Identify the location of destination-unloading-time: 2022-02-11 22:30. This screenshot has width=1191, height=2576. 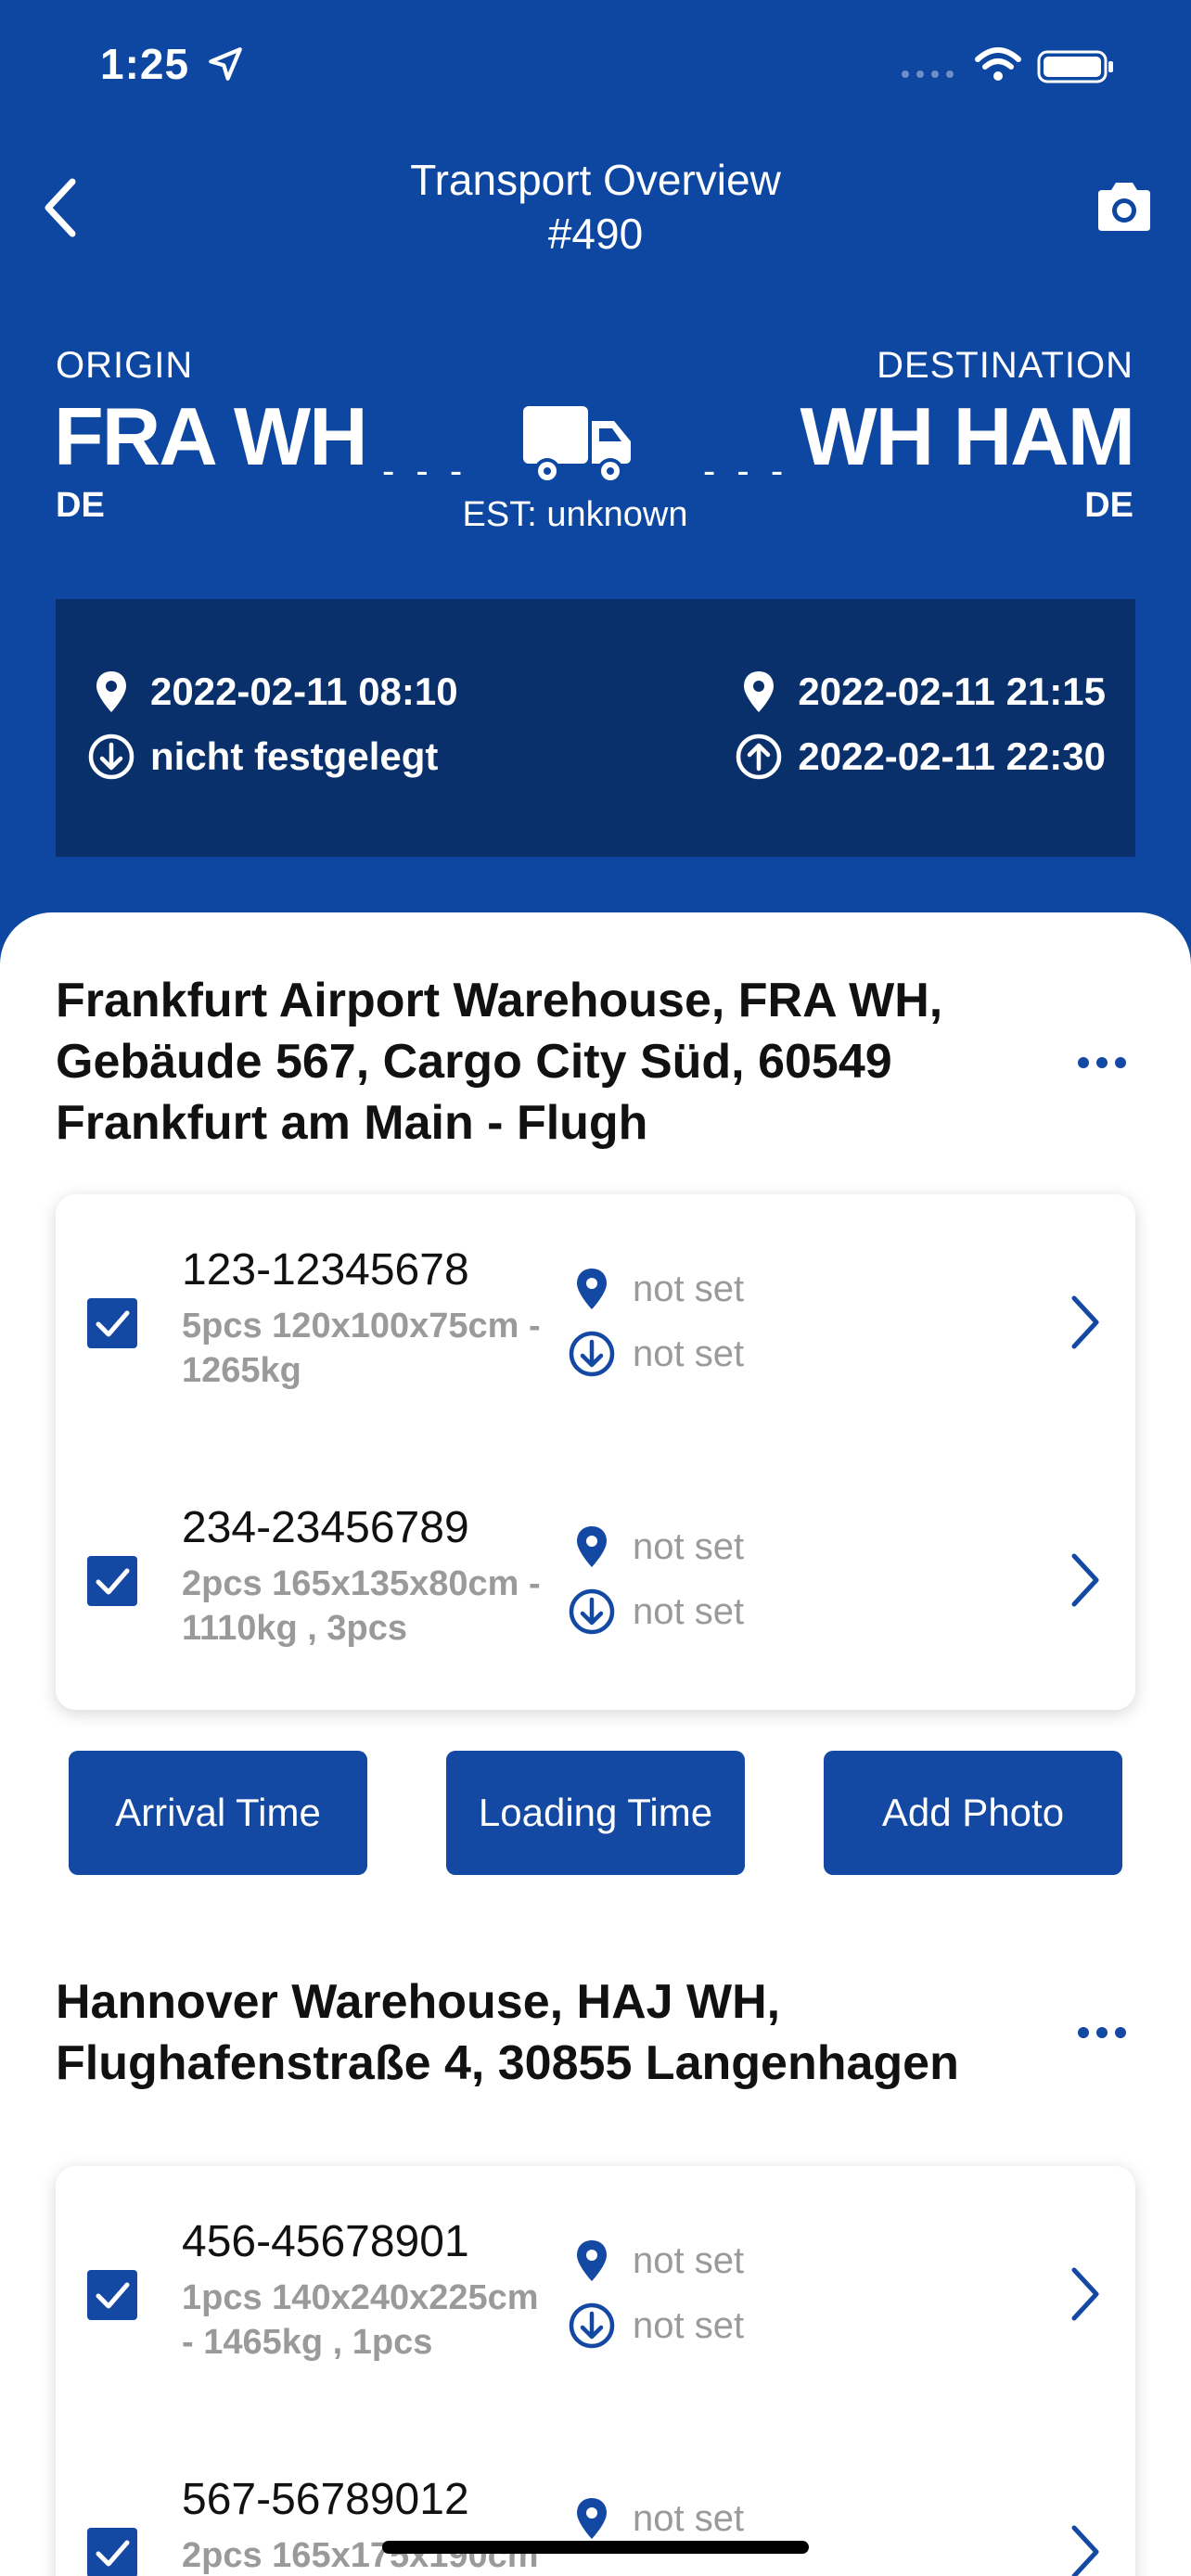
(952, 756).